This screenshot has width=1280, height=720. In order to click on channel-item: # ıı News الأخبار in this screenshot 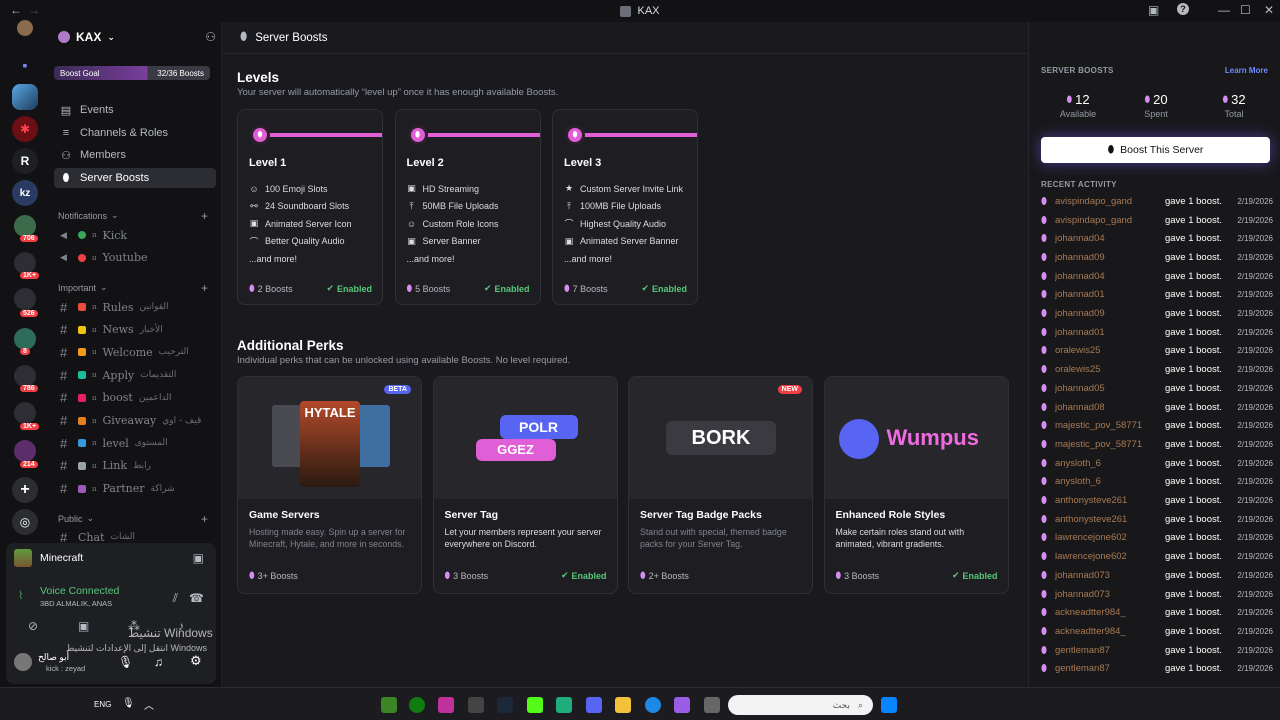, I will do `click(135, 330)`.